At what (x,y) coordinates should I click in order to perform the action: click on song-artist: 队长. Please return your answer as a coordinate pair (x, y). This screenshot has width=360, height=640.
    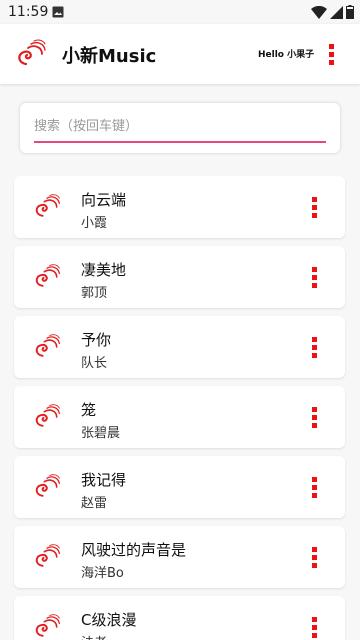
    Looking at the image, I should click on (94, 363).